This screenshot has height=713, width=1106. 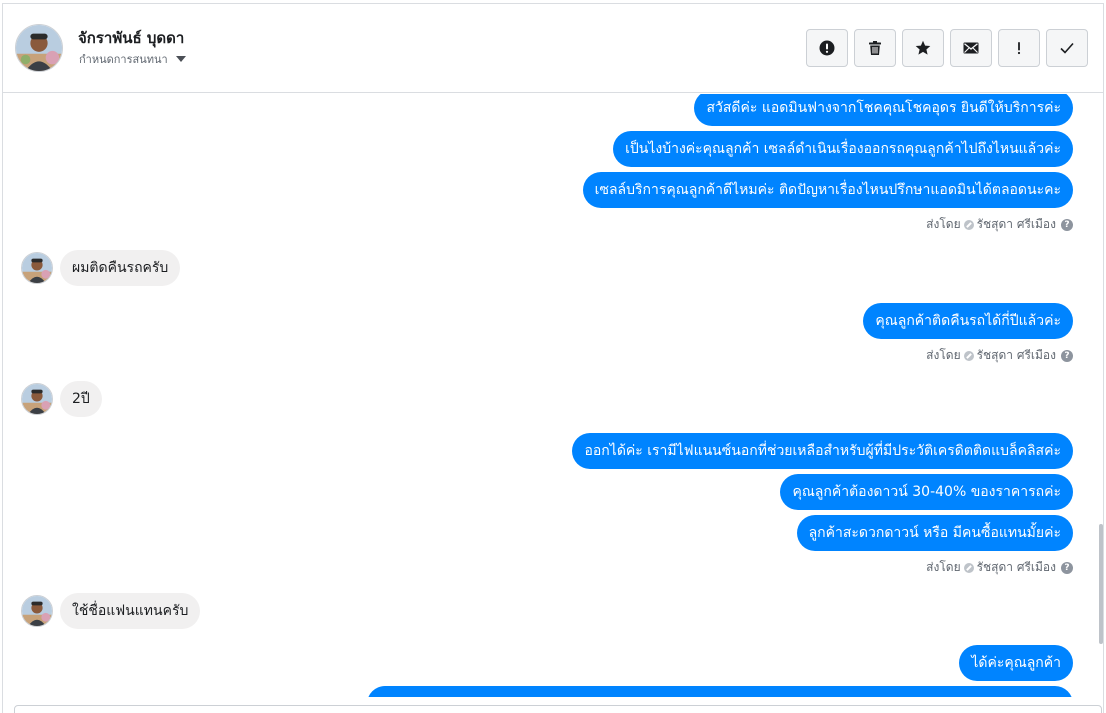 I want to click on outgoing-message-partial, so click(x=720, y=691).